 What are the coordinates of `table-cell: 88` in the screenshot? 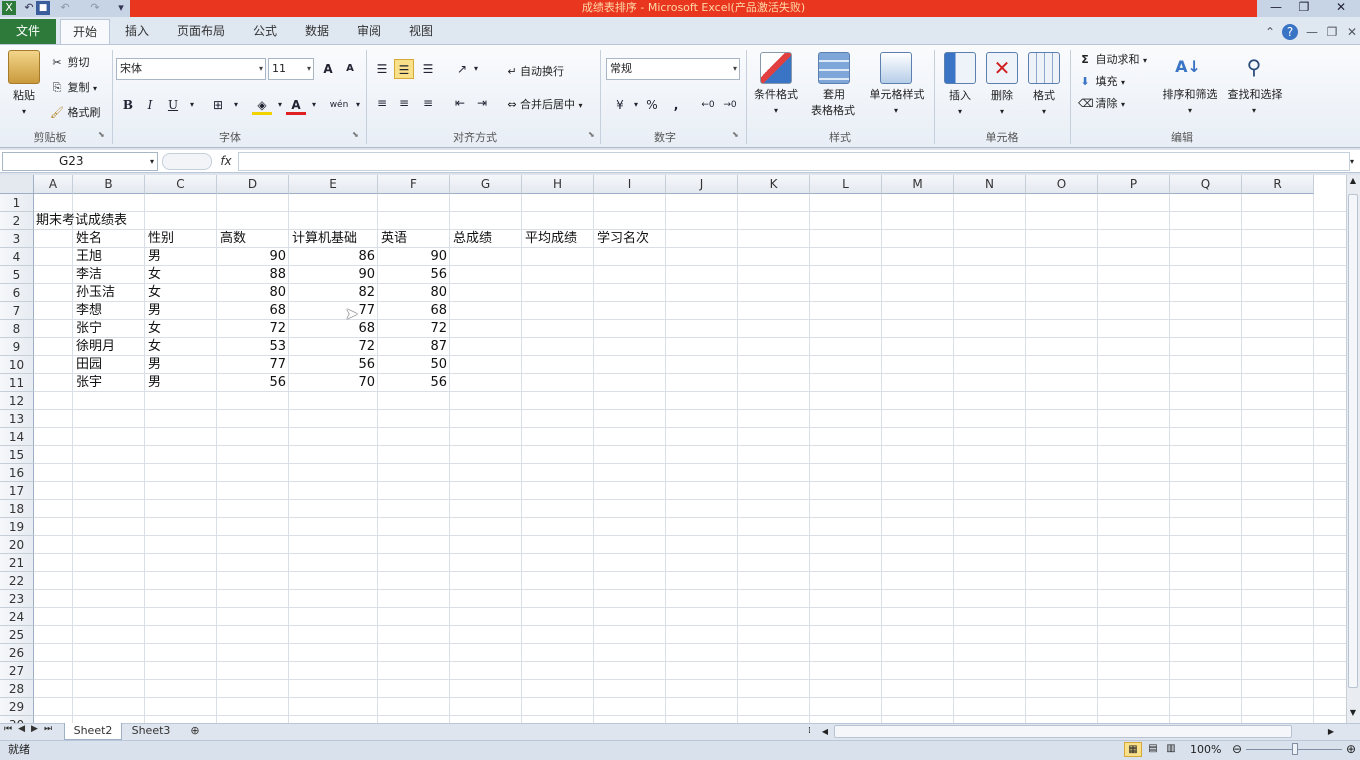 It's located at (253, 275).